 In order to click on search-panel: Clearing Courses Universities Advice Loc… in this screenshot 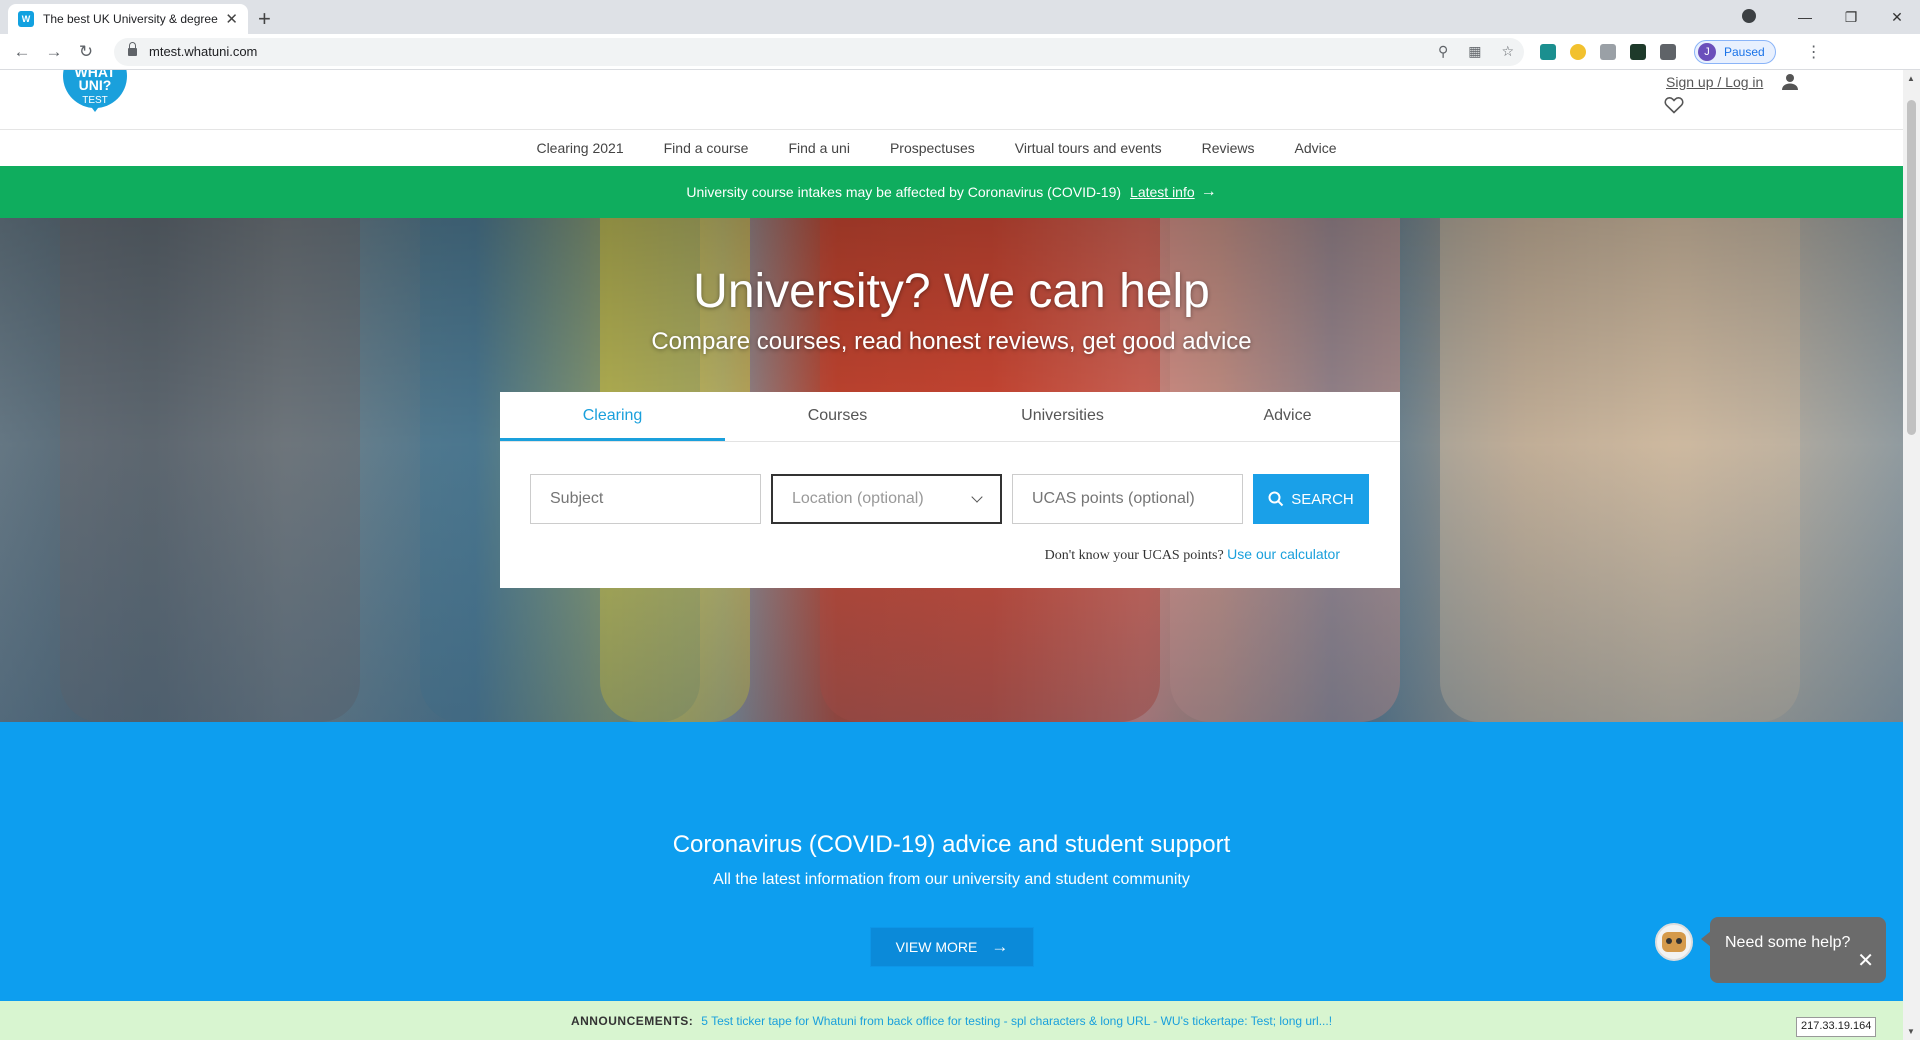, I will do `click(950, 490)`.